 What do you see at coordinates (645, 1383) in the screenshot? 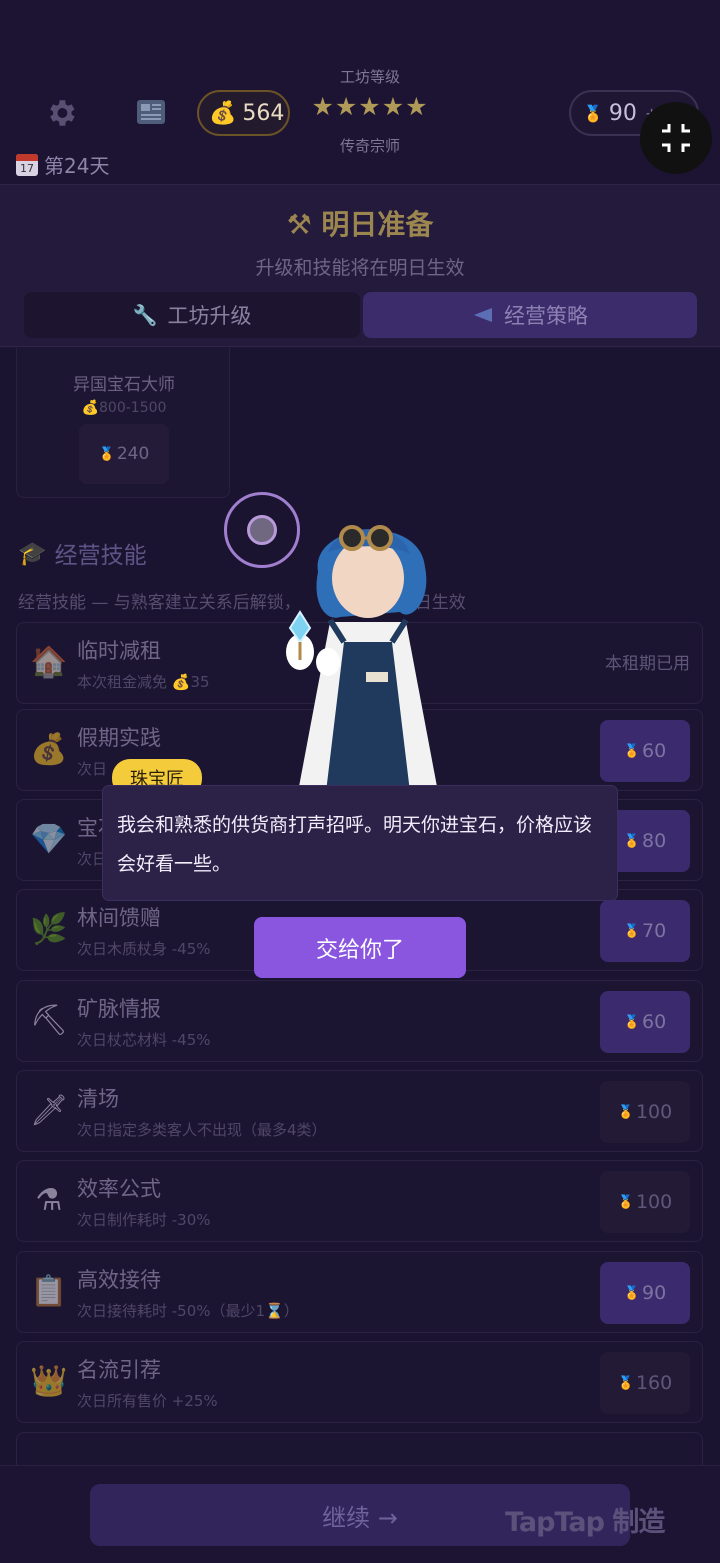
I see `skill-buy-button: 🏅 160` at bounding box center [645, 1383].